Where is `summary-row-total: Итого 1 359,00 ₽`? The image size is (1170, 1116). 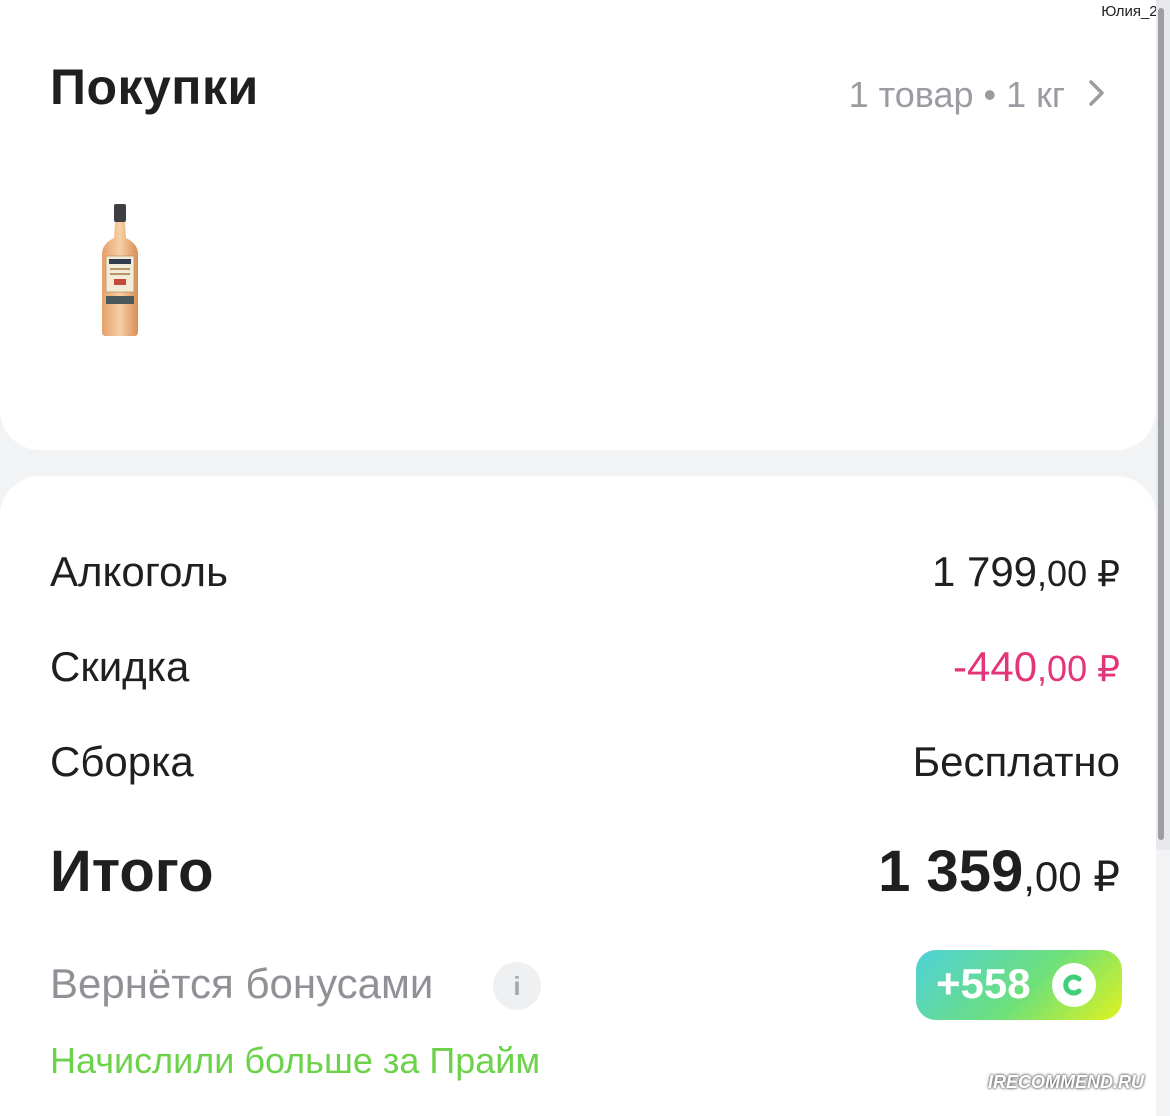
summary-row-total: Итого 1 359,00 ₽ is located at coordinates (585, 878).